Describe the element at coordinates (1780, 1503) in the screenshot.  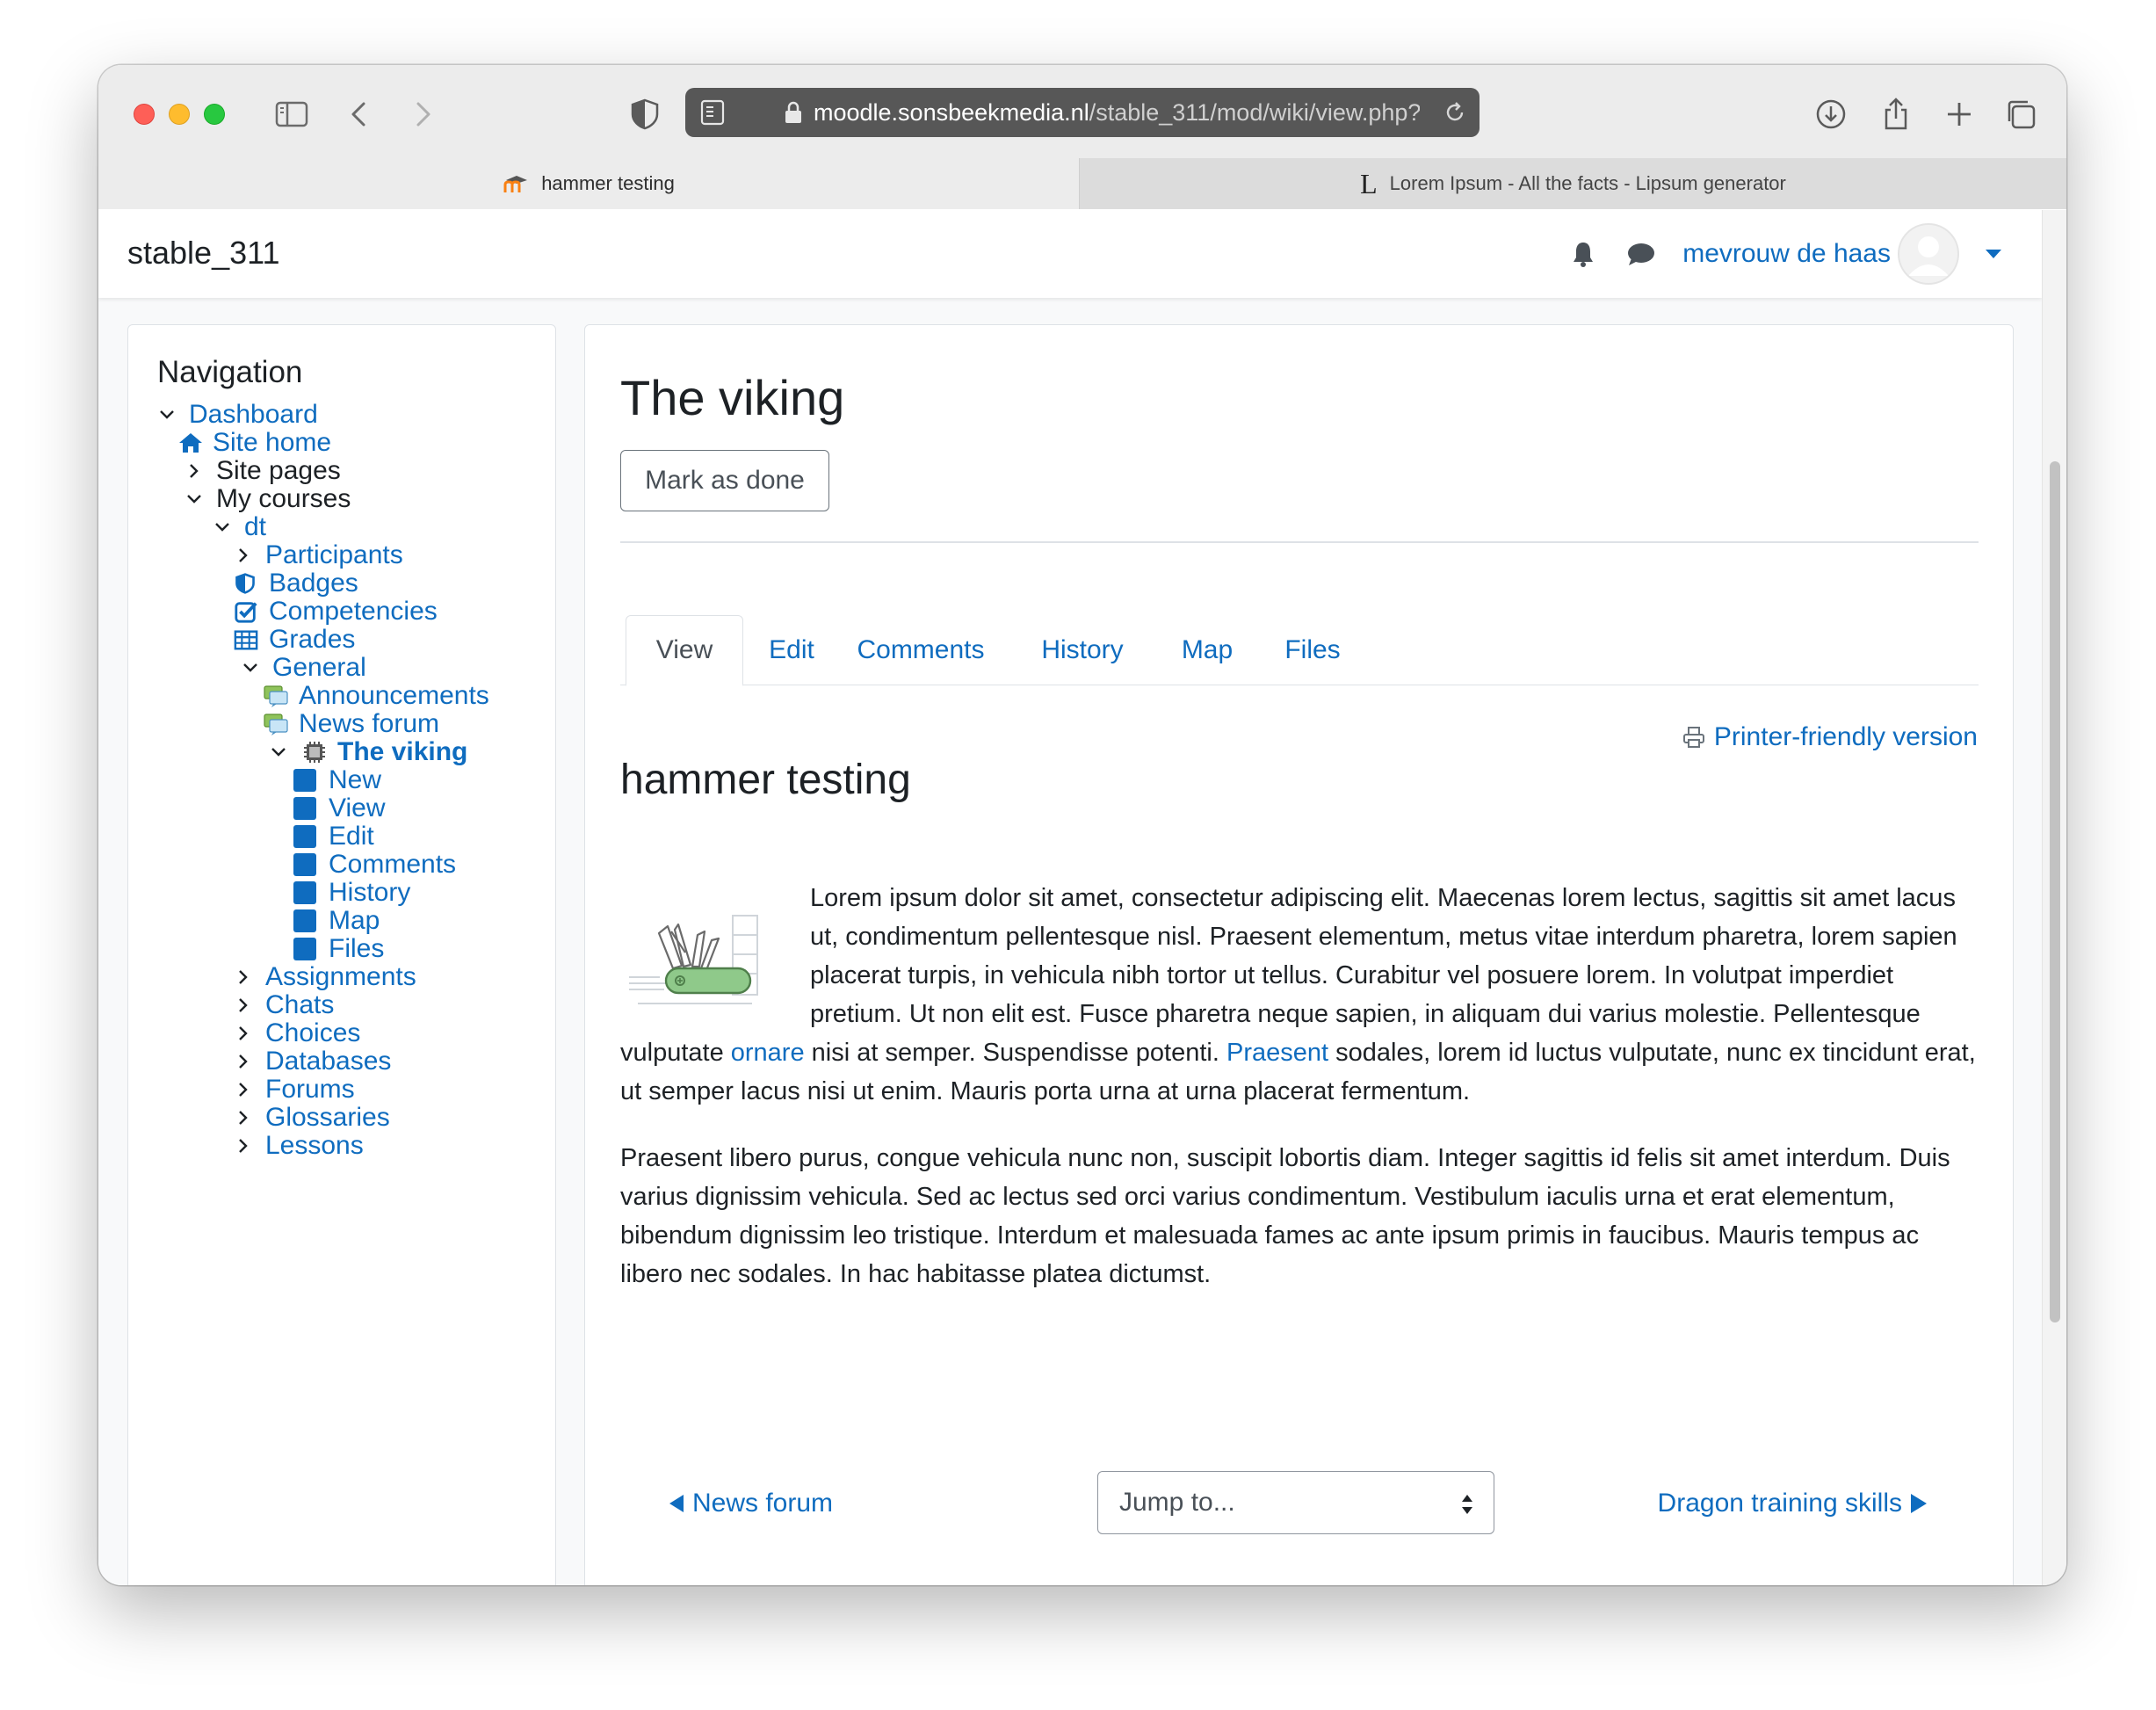
I see `next-activity-label: Dragon training skills` at that location.